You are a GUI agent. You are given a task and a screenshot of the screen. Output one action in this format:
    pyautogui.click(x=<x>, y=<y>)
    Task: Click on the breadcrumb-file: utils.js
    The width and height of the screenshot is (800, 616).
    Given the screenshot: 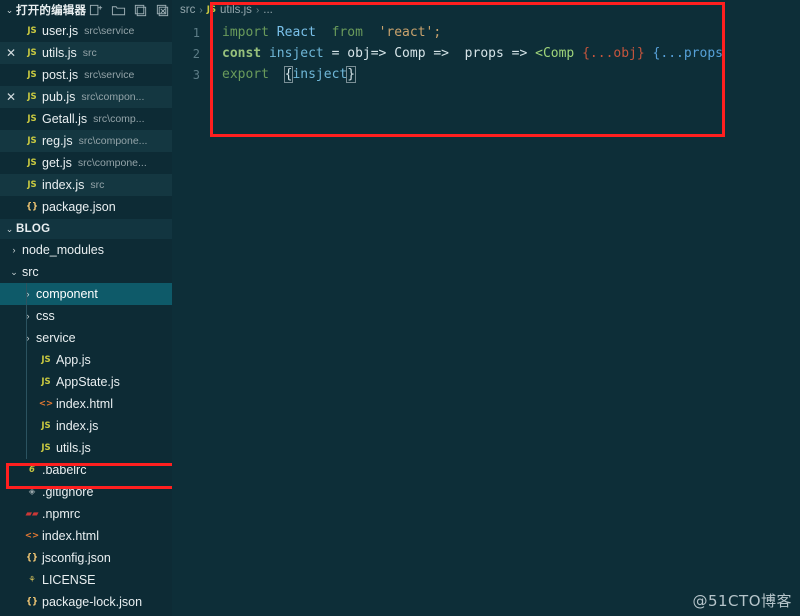 What is the action you would take?
    pyautogui.click(x=236, y=10)
    